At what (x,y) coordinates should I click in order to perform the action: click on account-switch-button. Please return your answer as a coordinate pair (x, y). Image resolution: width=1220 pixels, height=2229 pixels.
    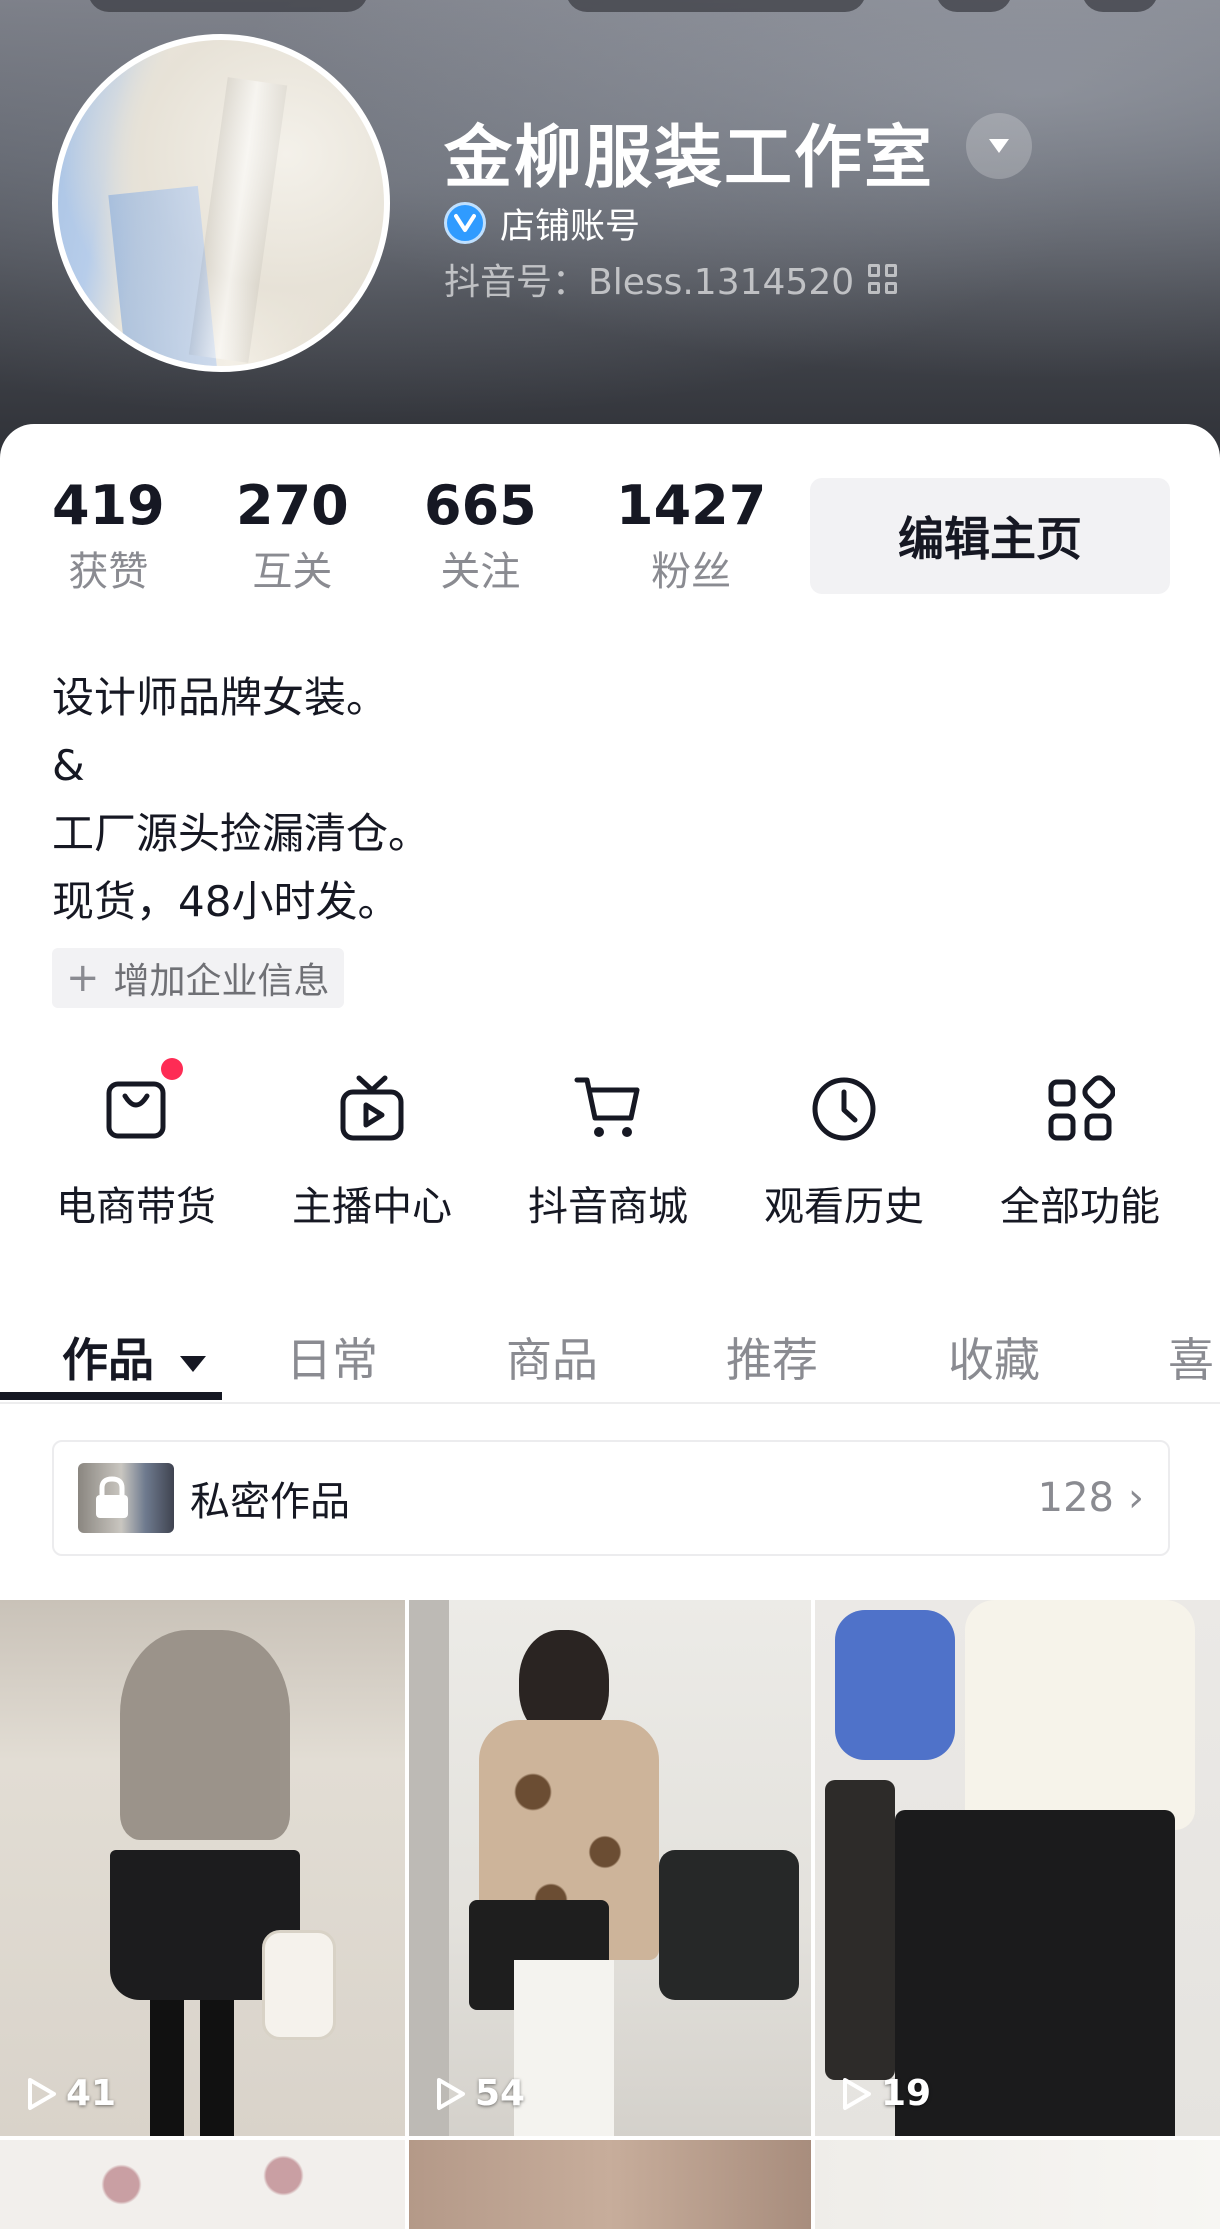
    Looking at the image, I should click on (999, 146).